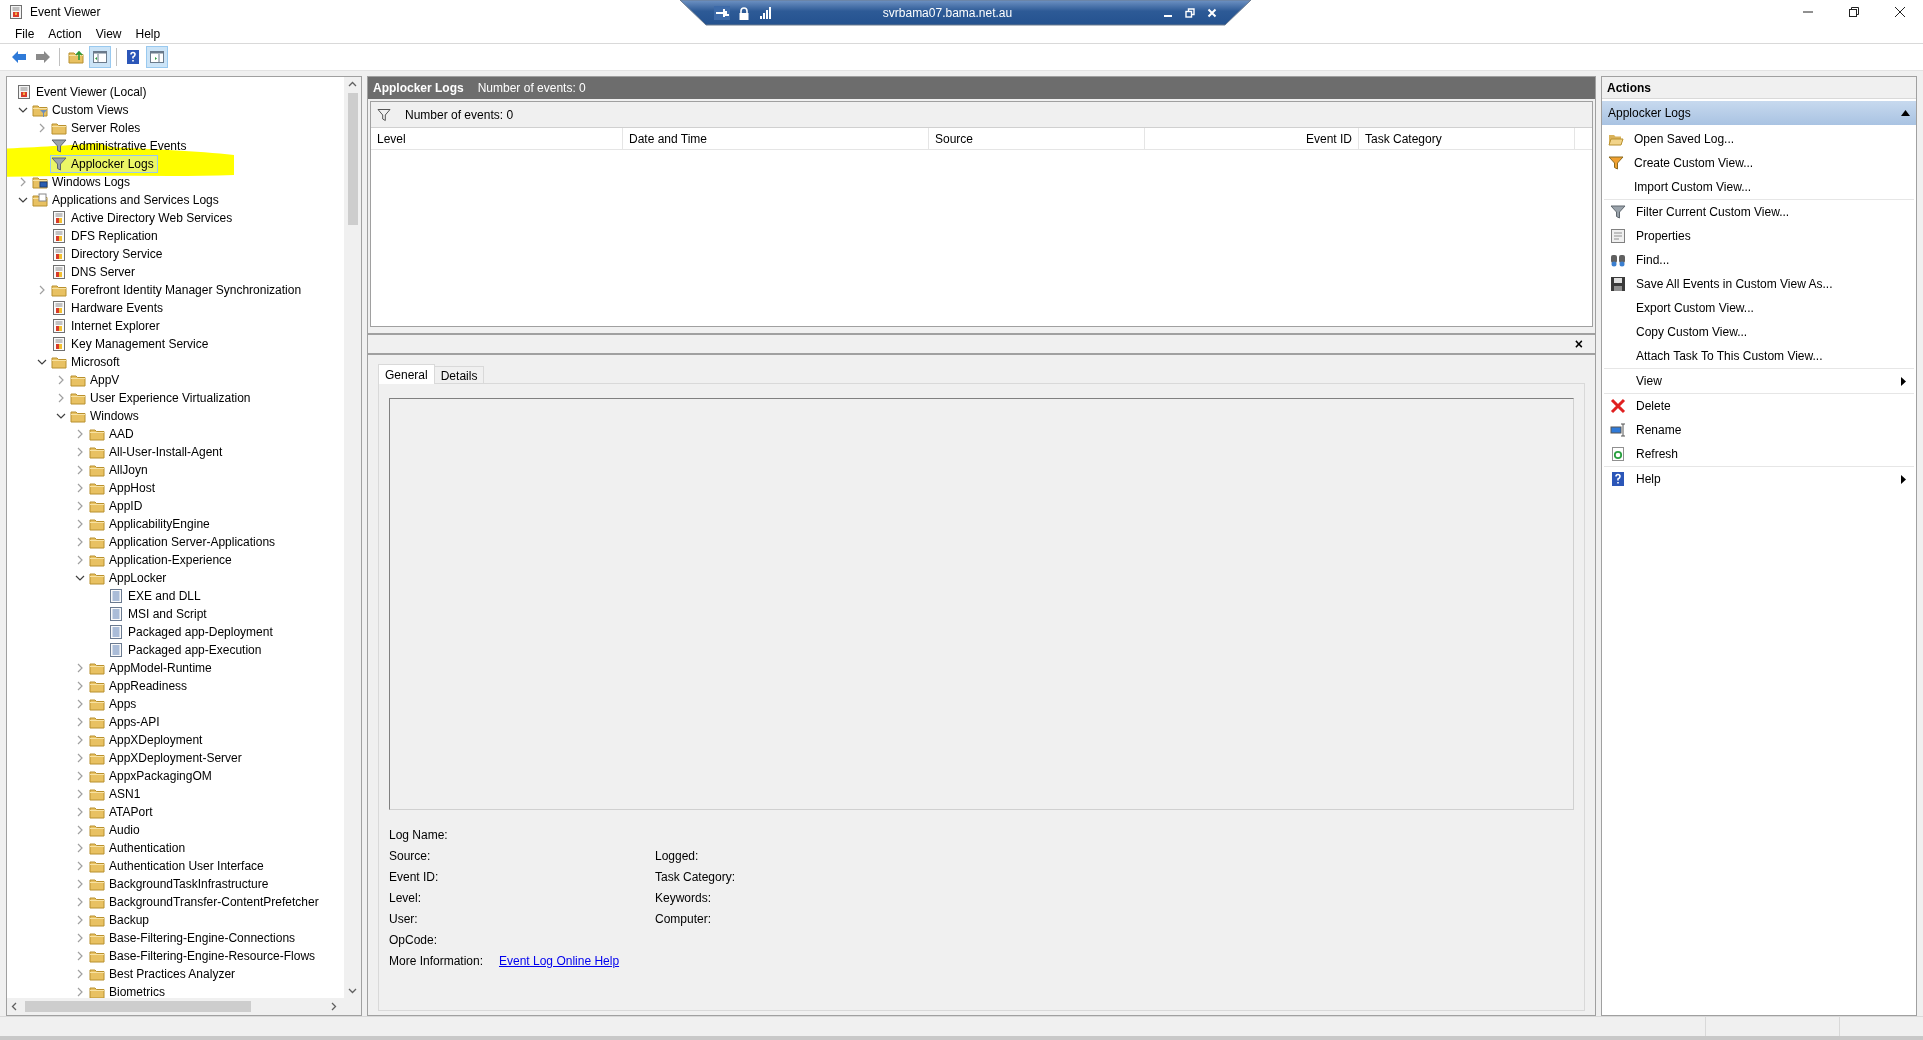 The height and width of the screenshot is (1040, 1923). Describe the element at coordinates (122, 812) in the screenshot. I see `tree-item: ATAPort` at that location.